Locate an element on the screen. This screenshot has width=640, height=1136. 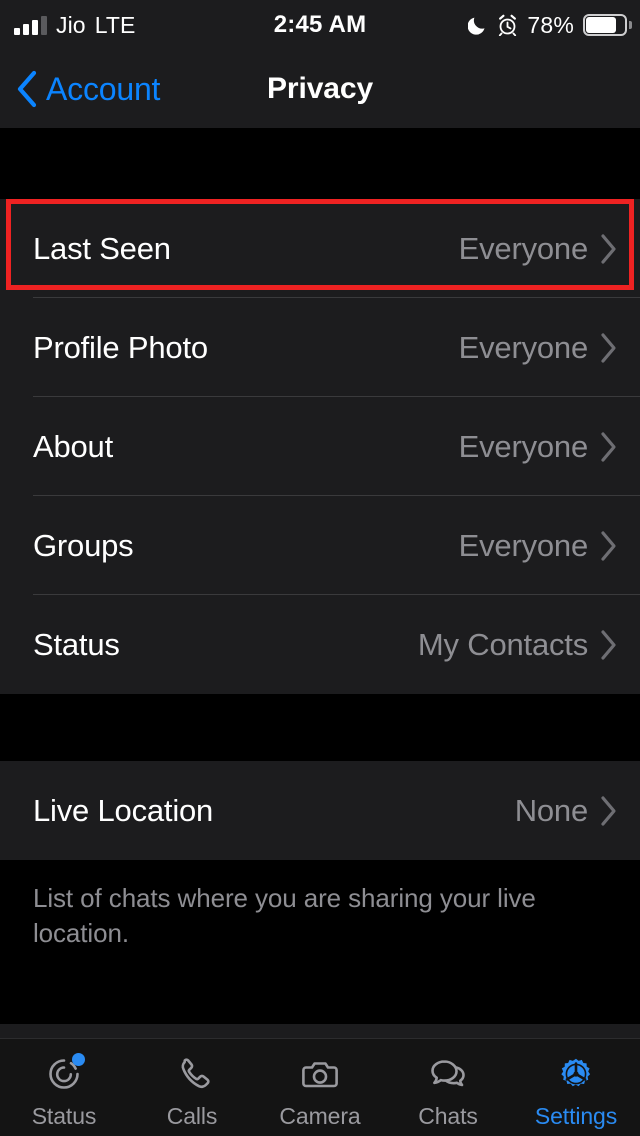
live-location-group: Live Location None is located at coordinates (320, 810).